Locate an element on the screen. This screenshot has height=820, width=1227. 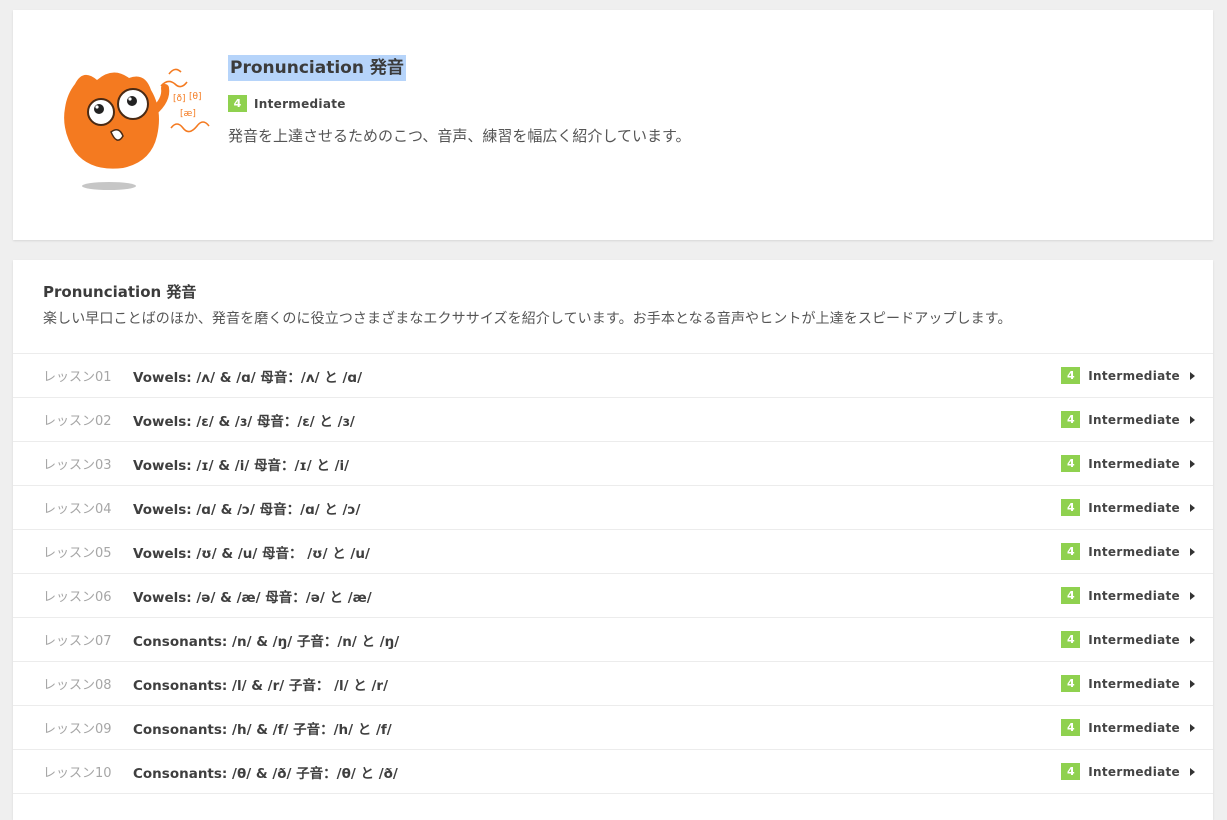
lesson-number: レッスン03 is located at coordinates (77, 465).